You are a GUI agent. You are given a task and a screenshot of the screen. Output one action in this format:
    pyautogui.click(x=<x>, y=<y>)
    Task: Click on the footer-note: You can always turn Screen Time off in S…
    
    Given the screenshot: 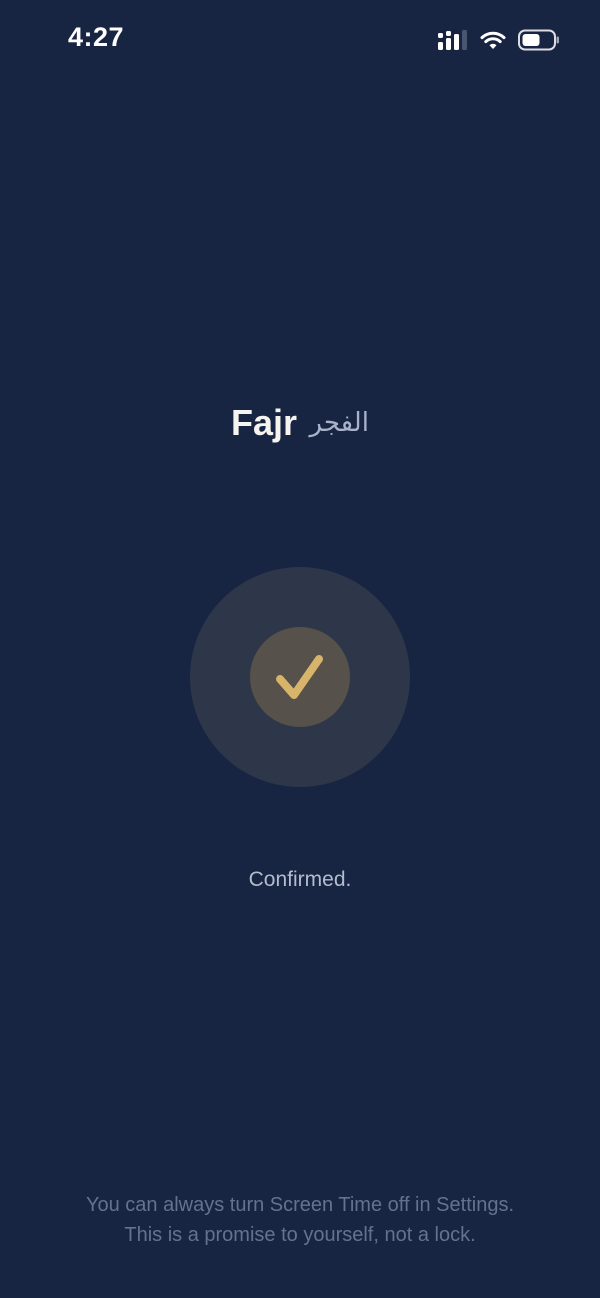 What is the action you would take?
    pyautogui.click(x=300, y=1220)
    